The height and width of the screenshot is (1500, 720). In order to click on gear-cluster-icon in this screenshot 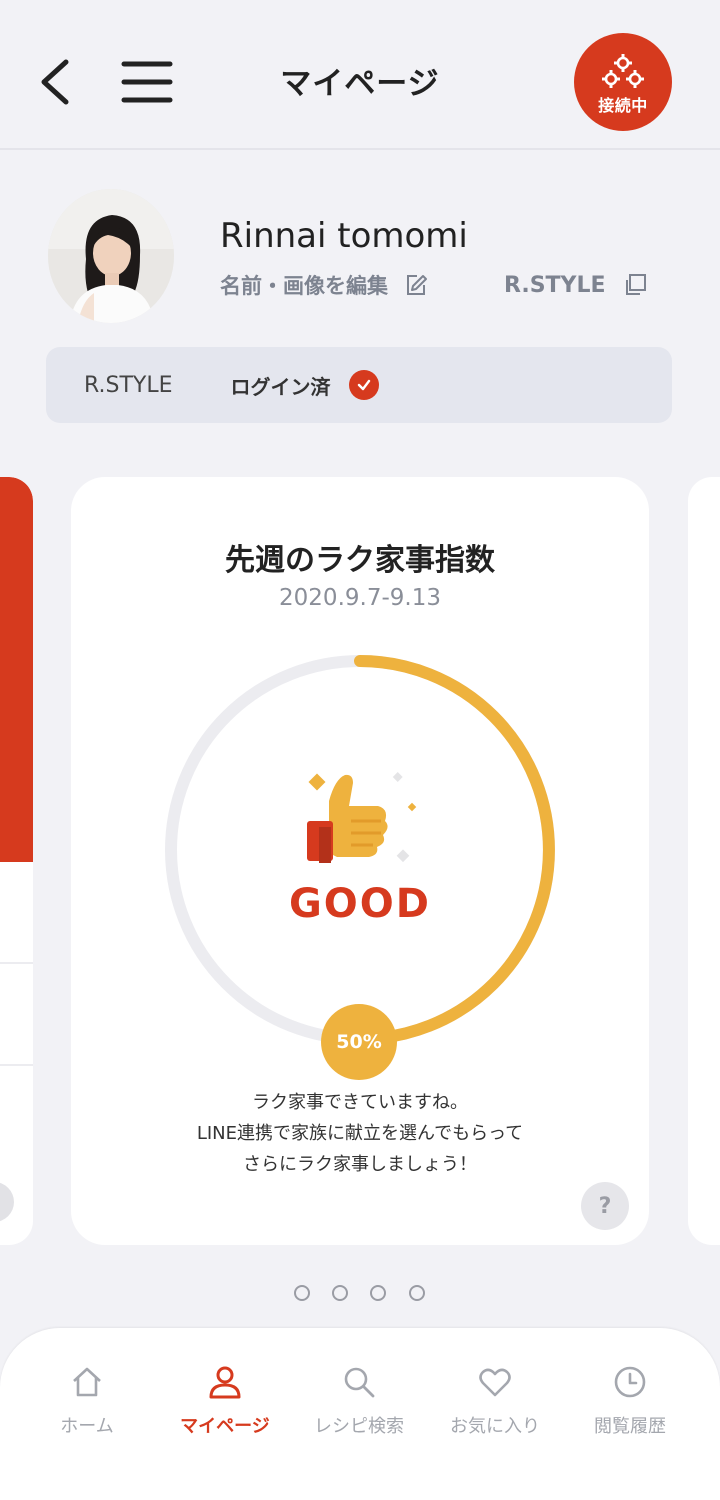, I will do `click(623, 71)`.